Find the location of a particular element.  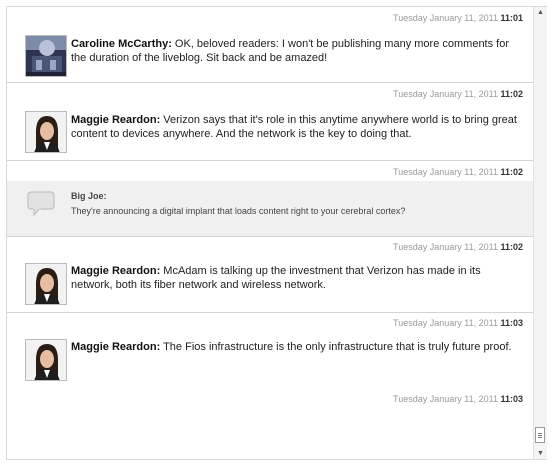

scroll-up-arrow-icon: ▲ is located at coordinates (540, 12).